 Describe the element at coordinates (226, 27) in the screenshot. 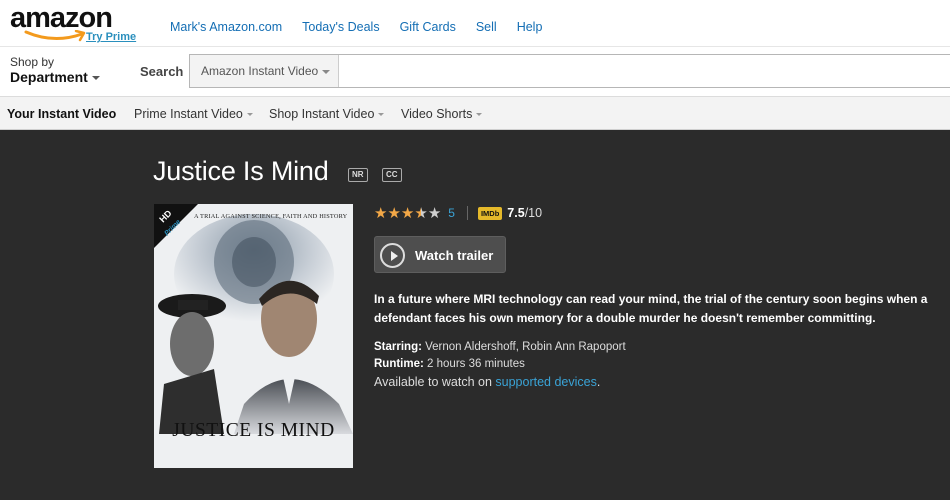

I see `nav-link-your-amazon: Mark's Amazon.com` at that location.